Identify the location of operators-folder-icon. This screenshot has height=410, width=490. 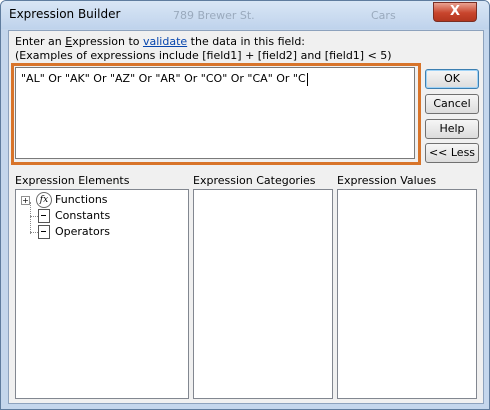
(44, 232).